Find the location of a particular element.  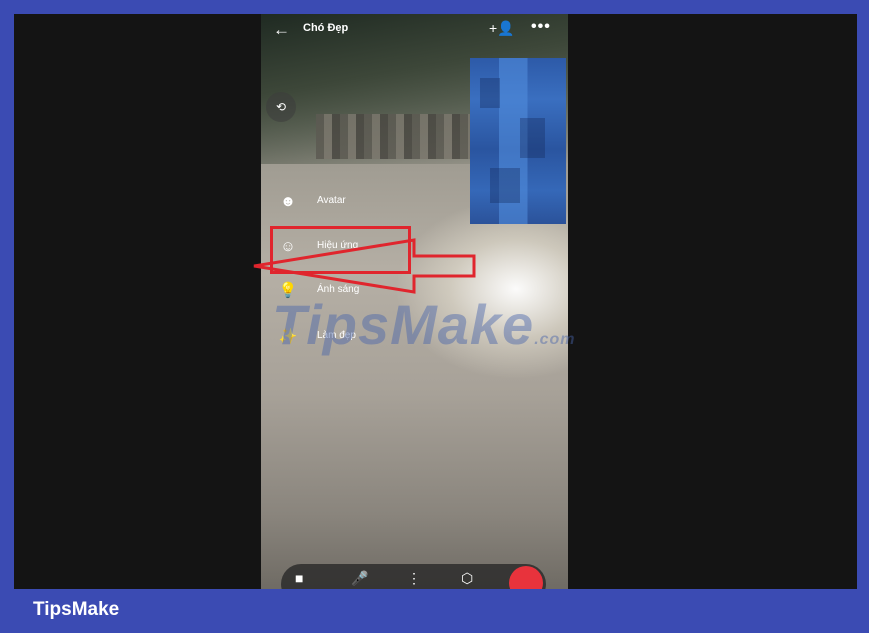

watermark-main: TipsMake is located at coordinates (403, 324).